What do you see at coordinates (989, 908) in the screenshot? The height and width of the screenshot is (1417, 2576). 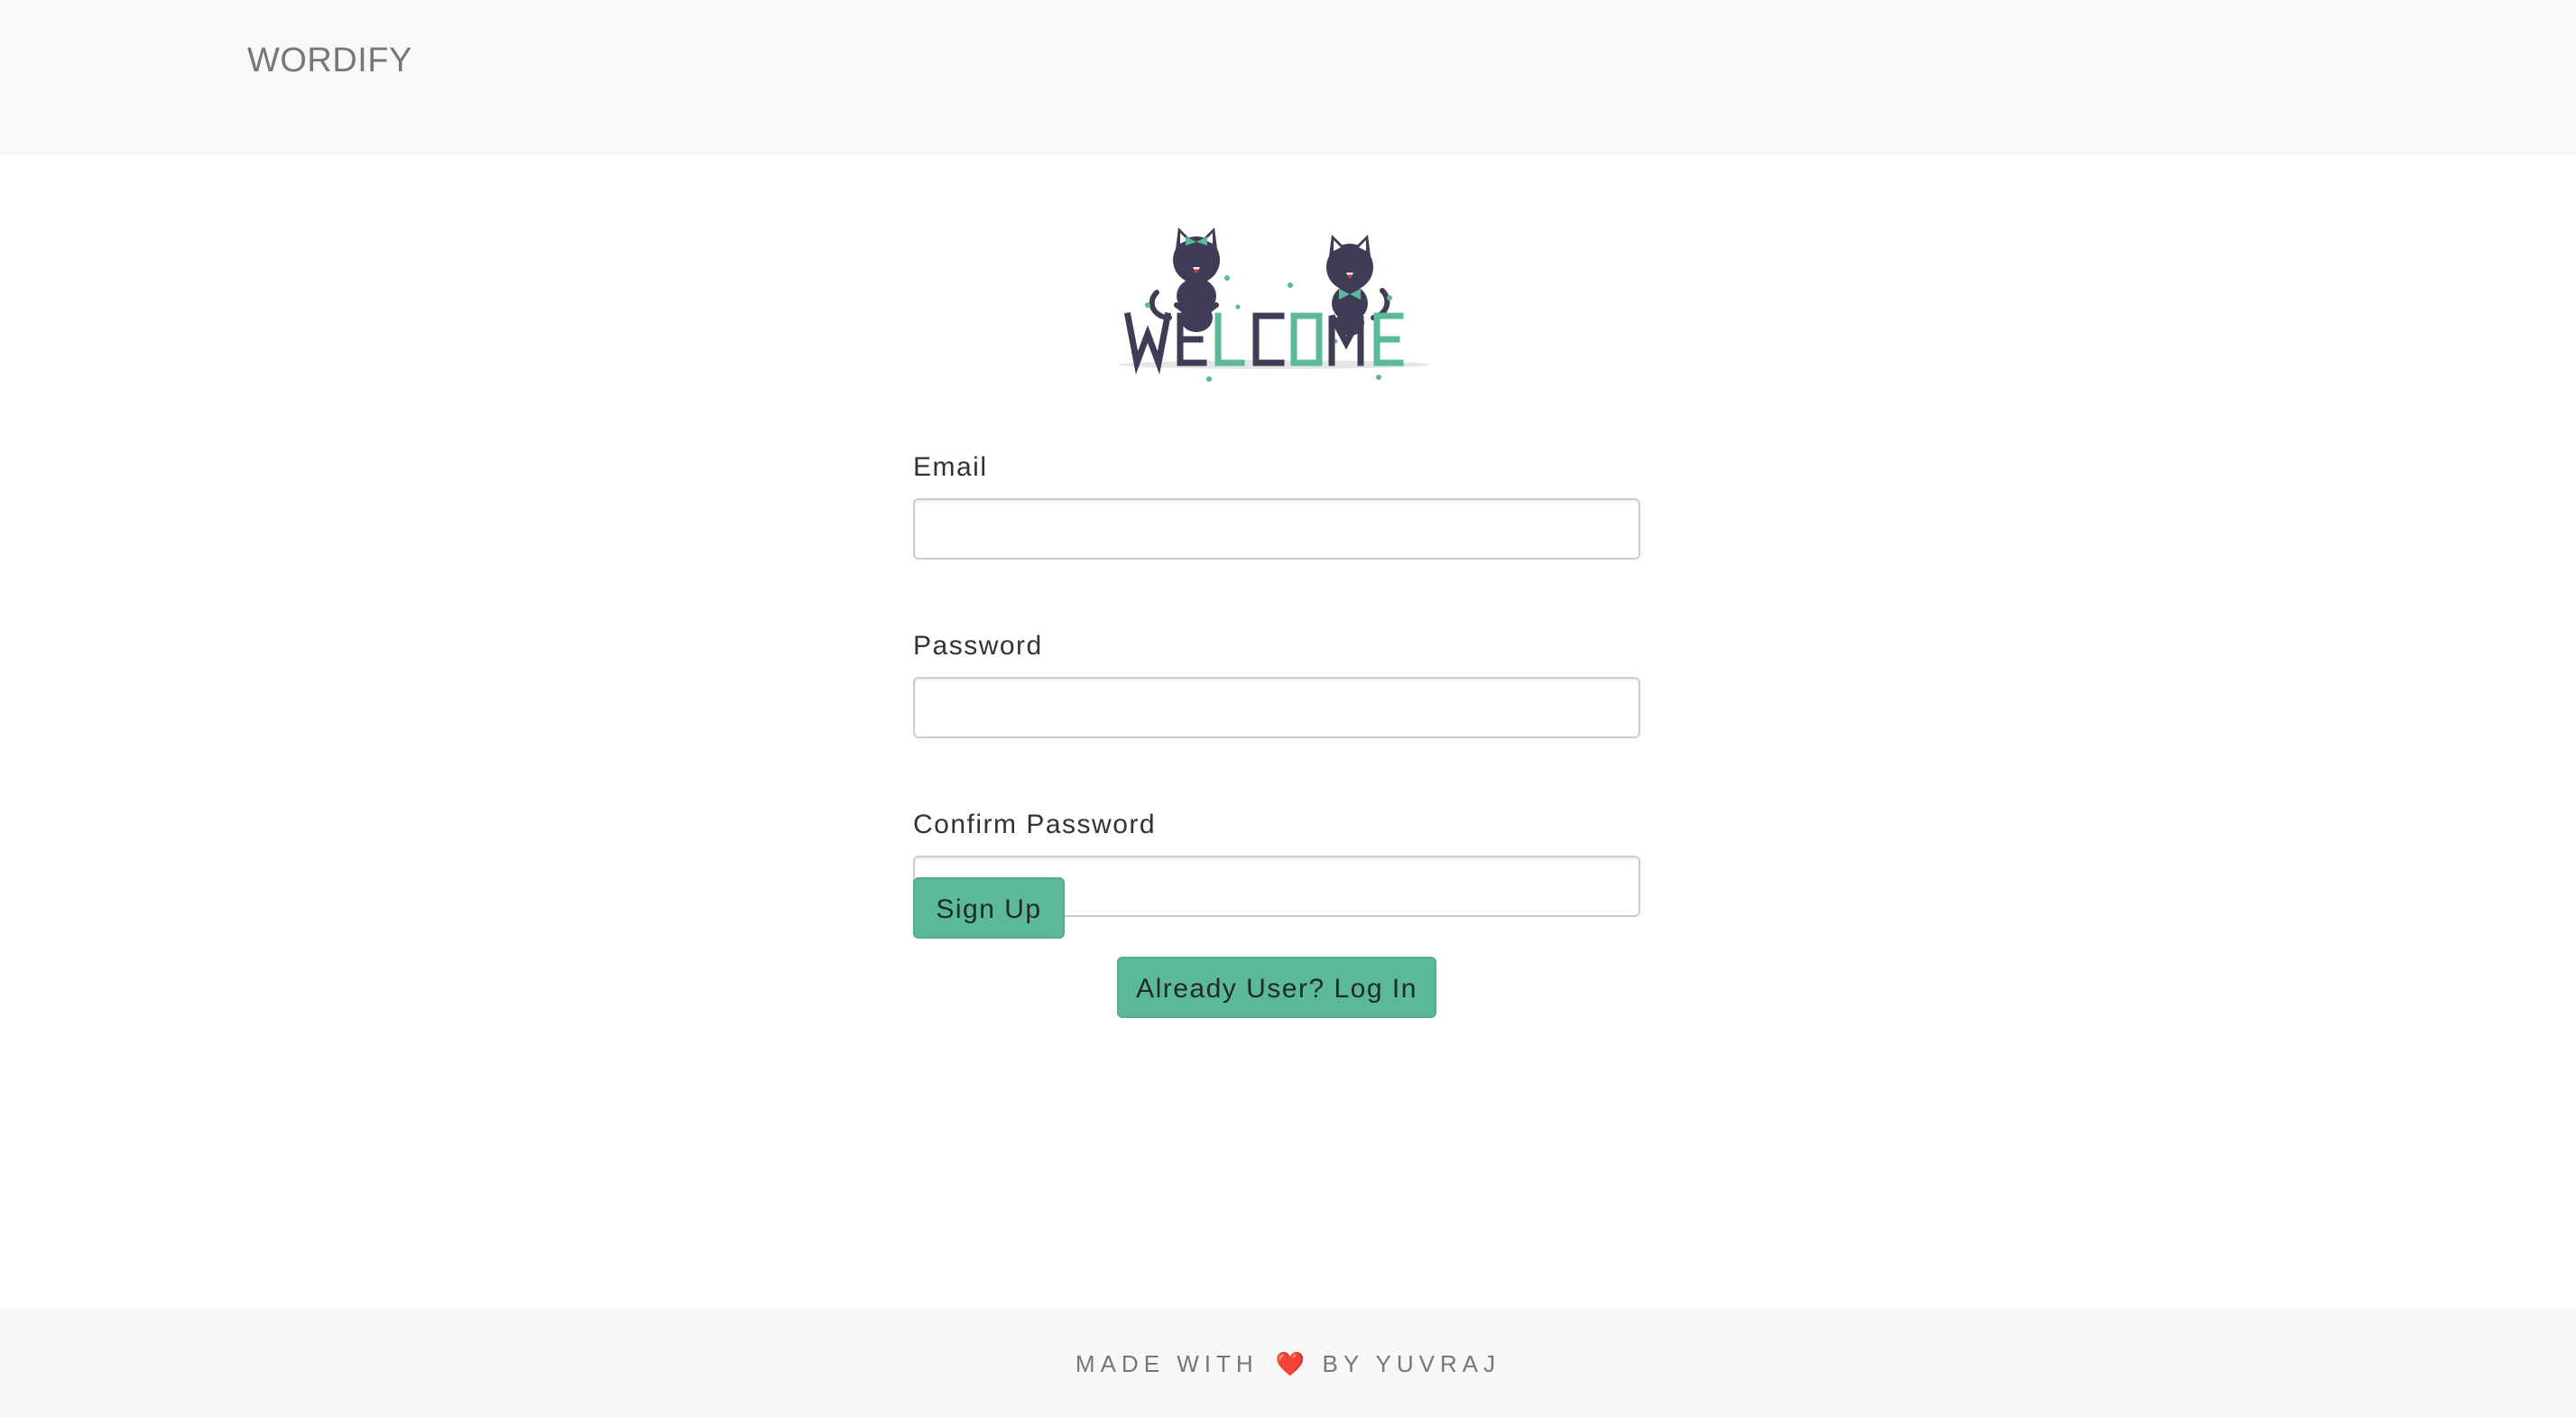 I see `sign-up-button: Sign Up` at bounding box center [989, 908].